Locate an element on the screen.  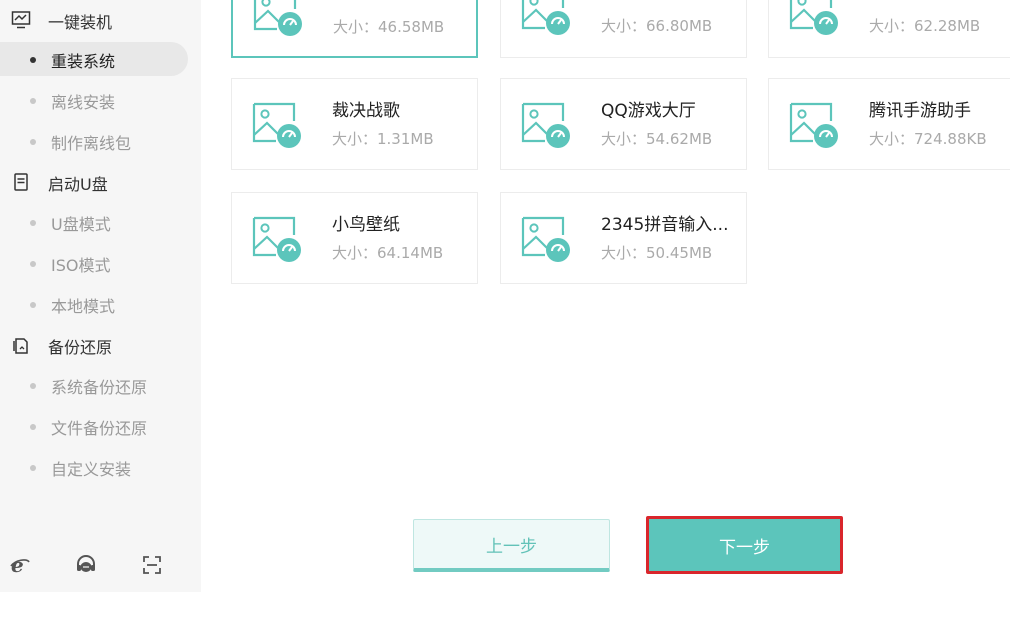
previous-step-button: 上一步 is located at coordinates (511, 545).